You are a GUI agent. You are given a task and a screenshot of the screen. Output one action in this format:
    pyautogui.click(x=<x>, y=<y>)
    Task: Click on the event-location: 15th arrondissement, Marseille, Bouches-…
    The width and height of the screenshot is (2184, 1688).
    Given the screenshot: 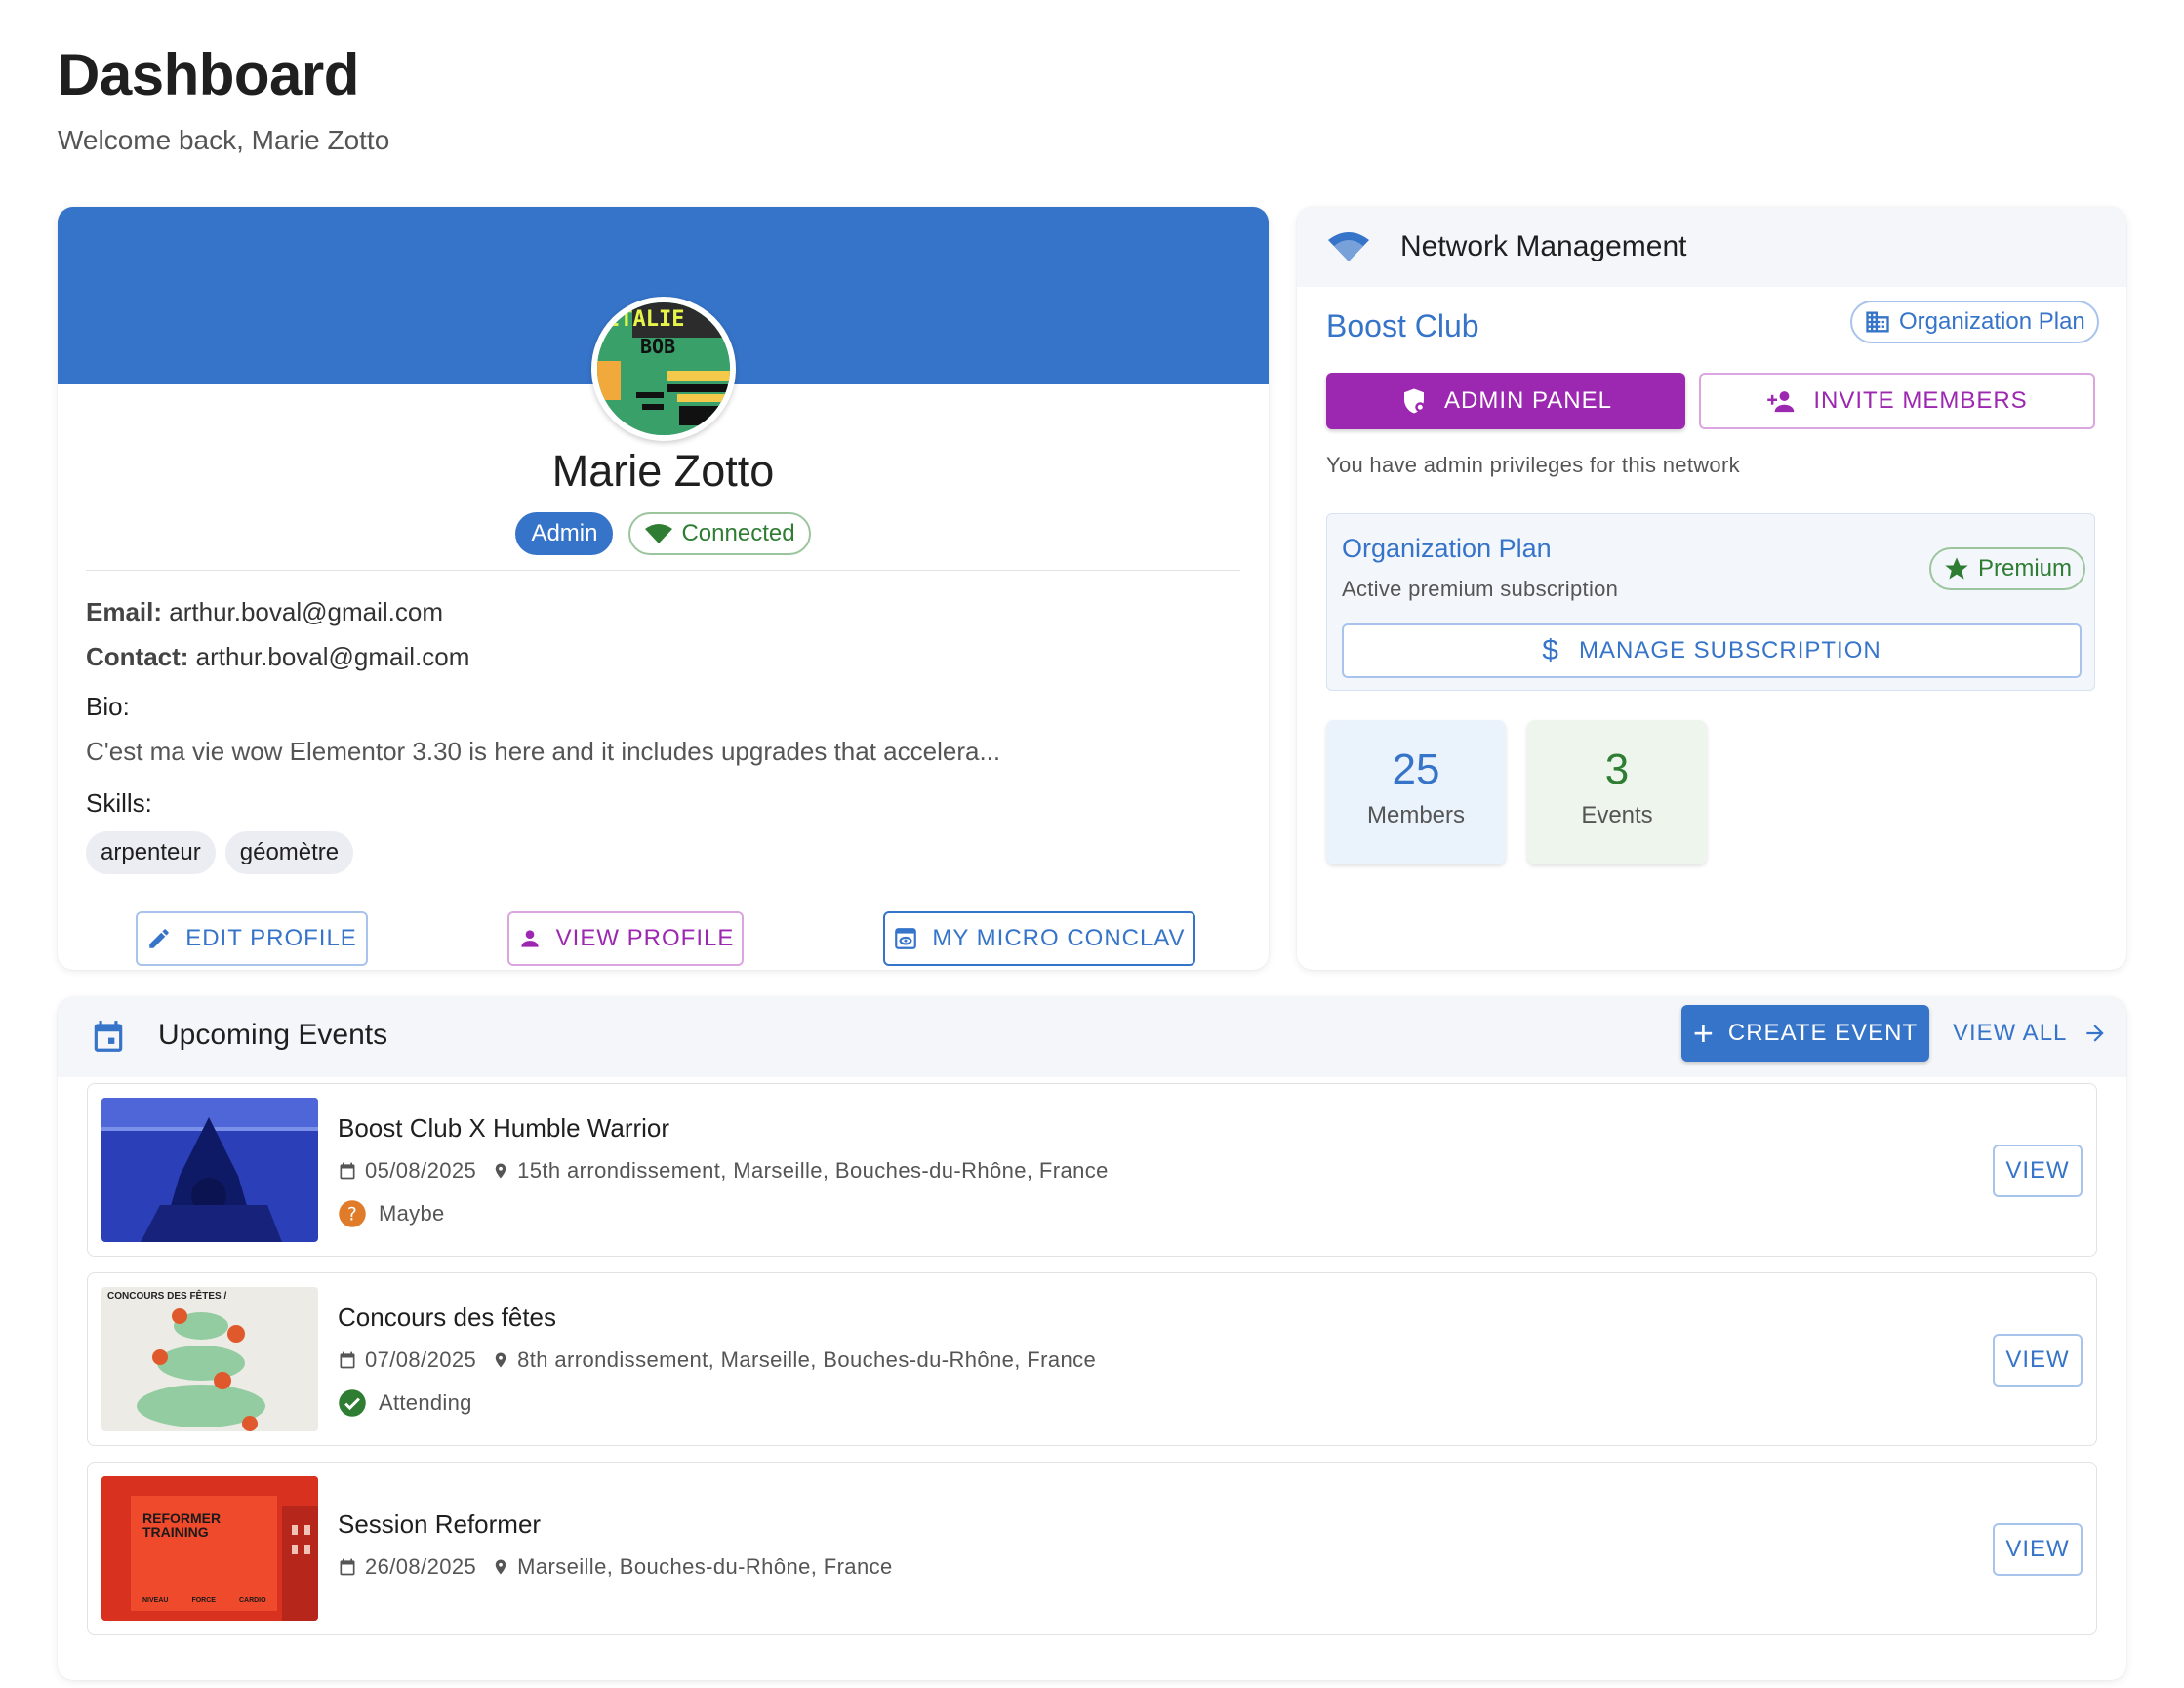 What is the action you would take?
    pyautogui.click(x=813, y=1170)
    